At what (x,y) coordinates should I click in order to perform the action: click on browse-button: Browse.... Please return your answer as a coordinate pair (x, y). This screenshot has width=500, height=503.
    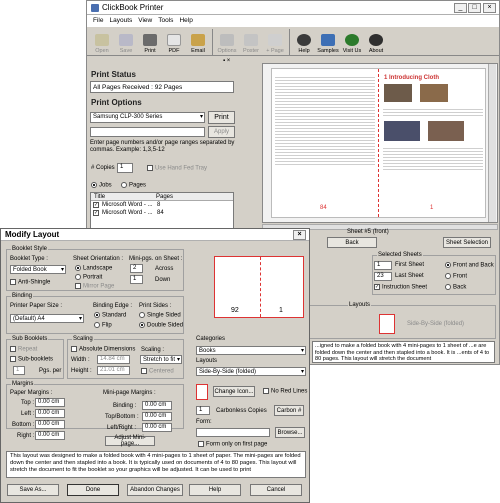
    Looking at the image, I should click on (290, 432).